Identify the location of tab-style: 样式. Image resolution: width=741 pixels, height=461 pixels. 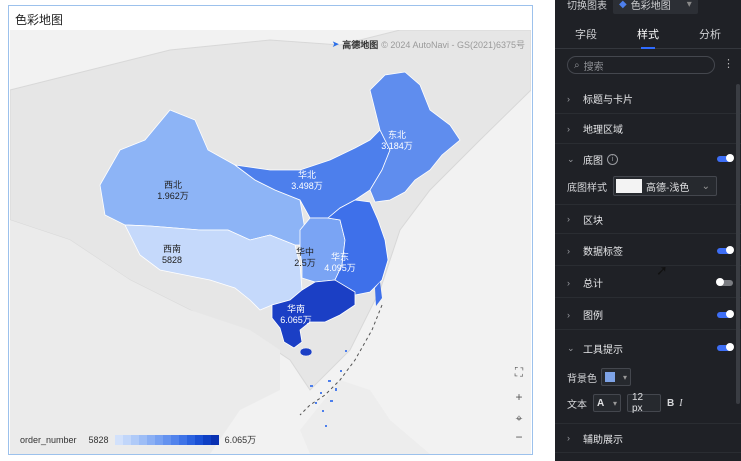
(648, 35).